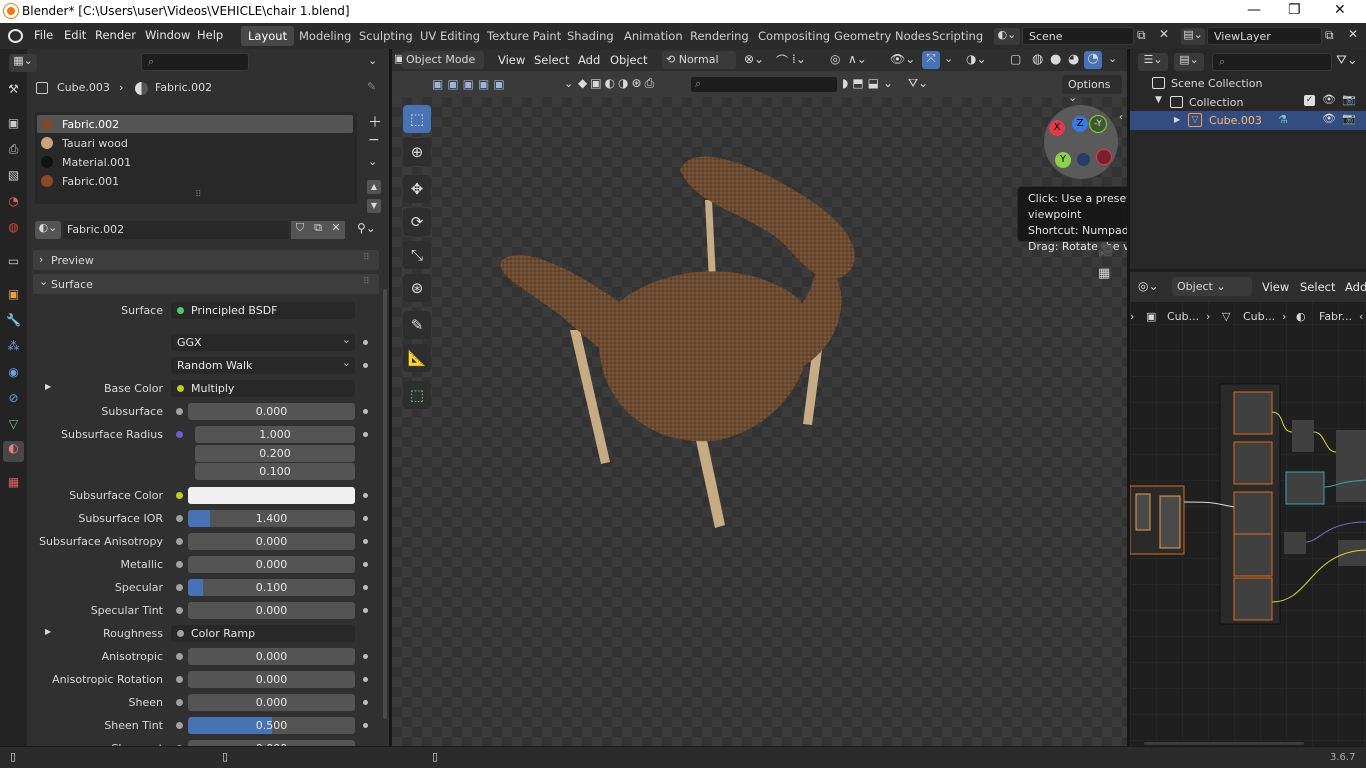 The image size is (1366, 768). What do you see at coordinates (551, 60) in the screenshot?
I see `viewport-menu-select: Select` at bounding box center [551, 60].